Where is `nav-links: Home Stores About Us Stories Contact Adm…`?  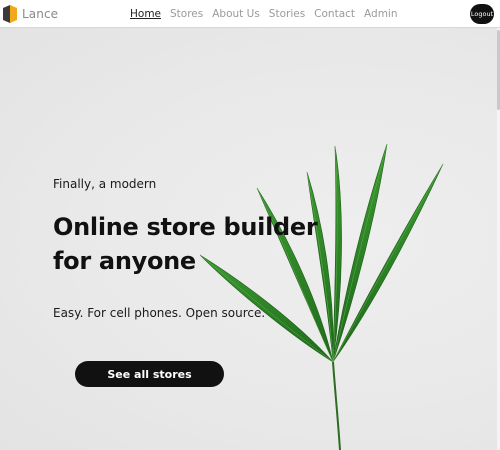 nav-links: Home Stores About Us Stories Contact Adm… is located at coordinates (264, 14).